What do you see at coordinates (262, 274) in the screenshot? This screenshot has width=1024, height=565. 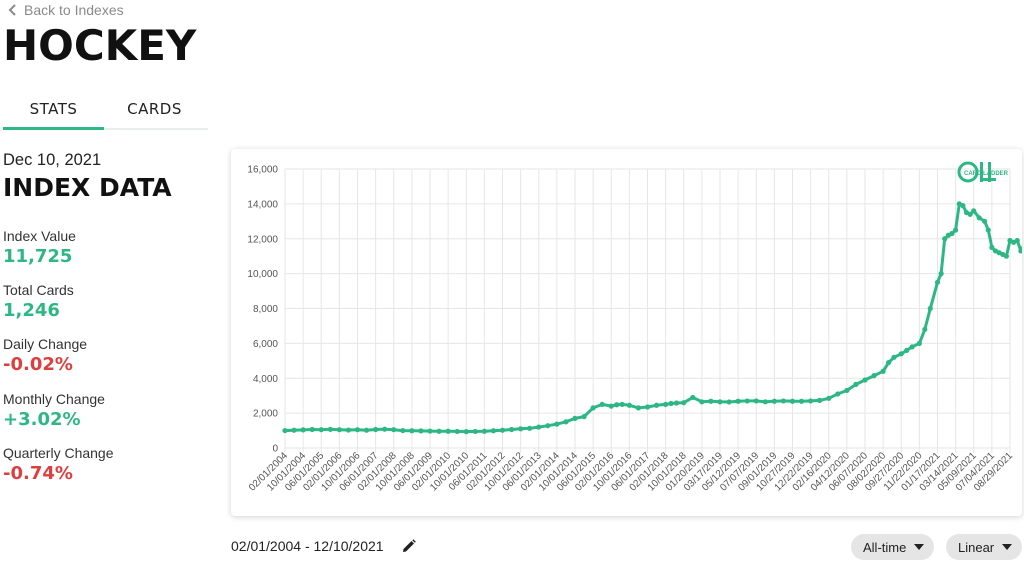 I see `y-tick-label: 10,000` at bounding box center [262, 274].